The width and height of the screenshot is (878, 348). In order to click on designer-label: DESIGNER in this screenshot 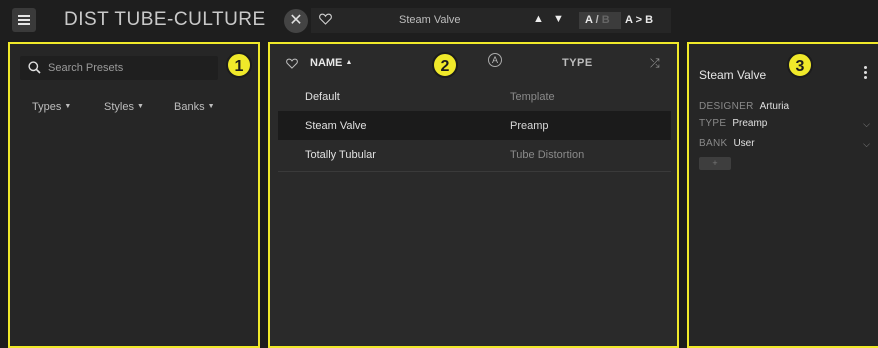, I will do `click(726, 106)`.